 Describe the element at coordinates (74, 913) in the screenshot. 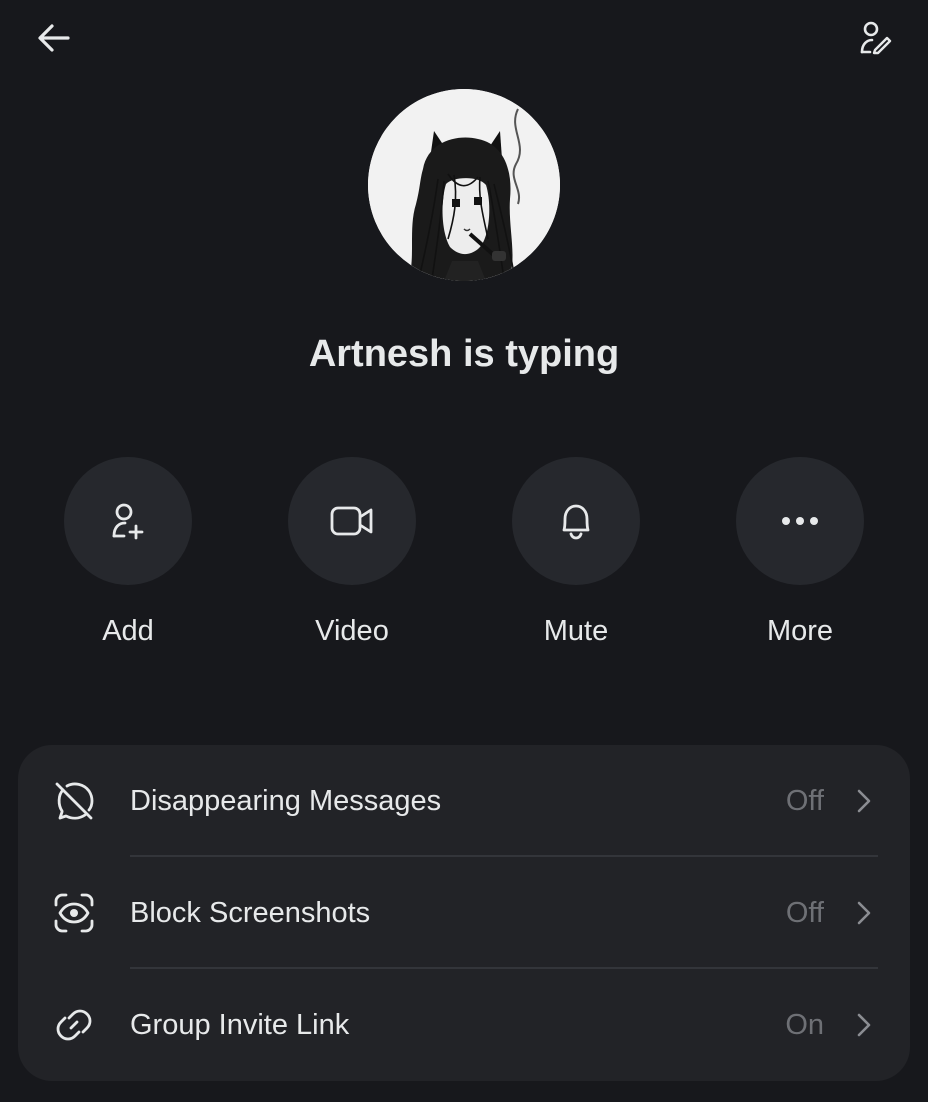

I see `screenshot-eye-icon` at that location.